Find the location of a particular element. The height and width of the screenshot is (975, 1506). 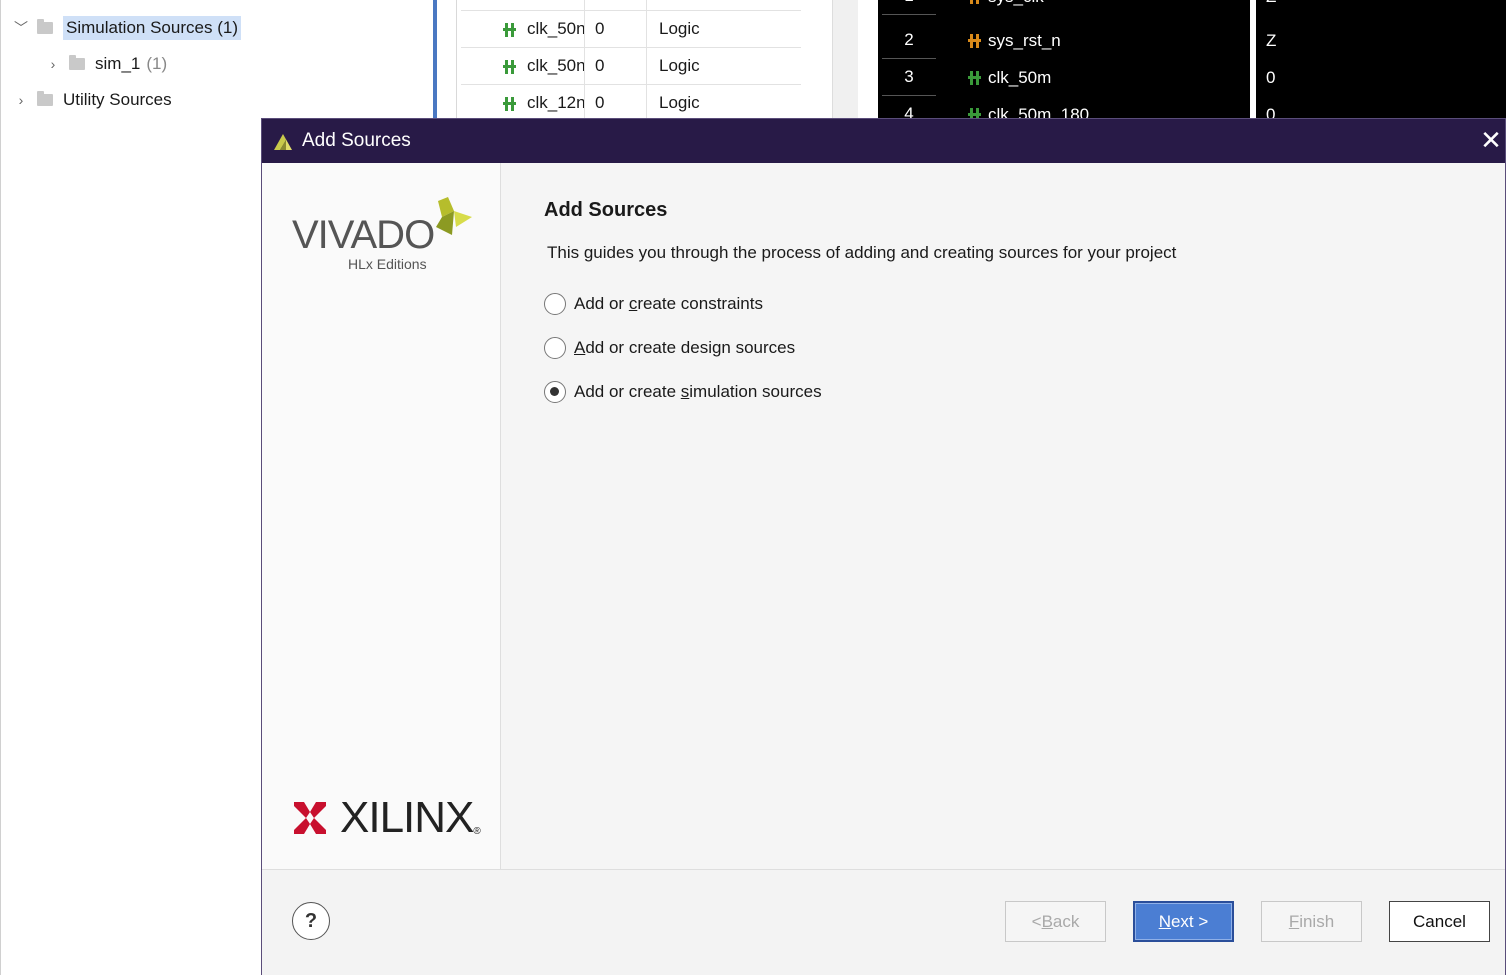

signal-value: 0 is located at coordinates (1271, 77).